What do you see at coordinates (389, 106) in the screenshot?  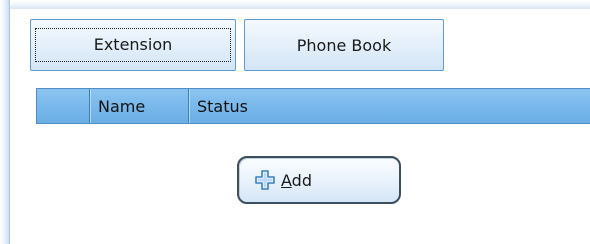 I see `column-header-status: Status` at bounding box center [389, 106].